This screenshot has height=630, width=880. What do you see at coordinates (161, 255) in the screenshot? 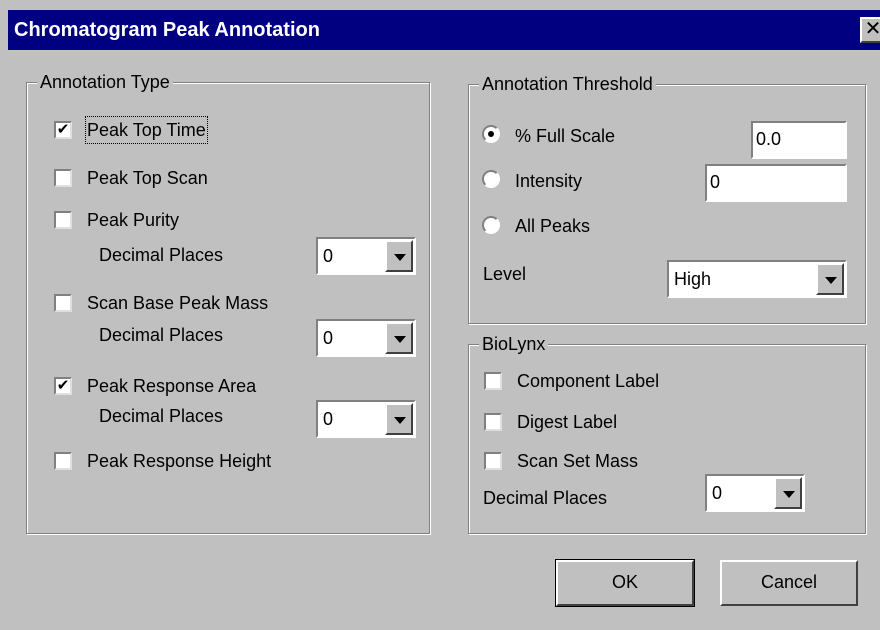
I see `purity-decimal-places-label: Decimal Places` at bounding box center [161, 255].